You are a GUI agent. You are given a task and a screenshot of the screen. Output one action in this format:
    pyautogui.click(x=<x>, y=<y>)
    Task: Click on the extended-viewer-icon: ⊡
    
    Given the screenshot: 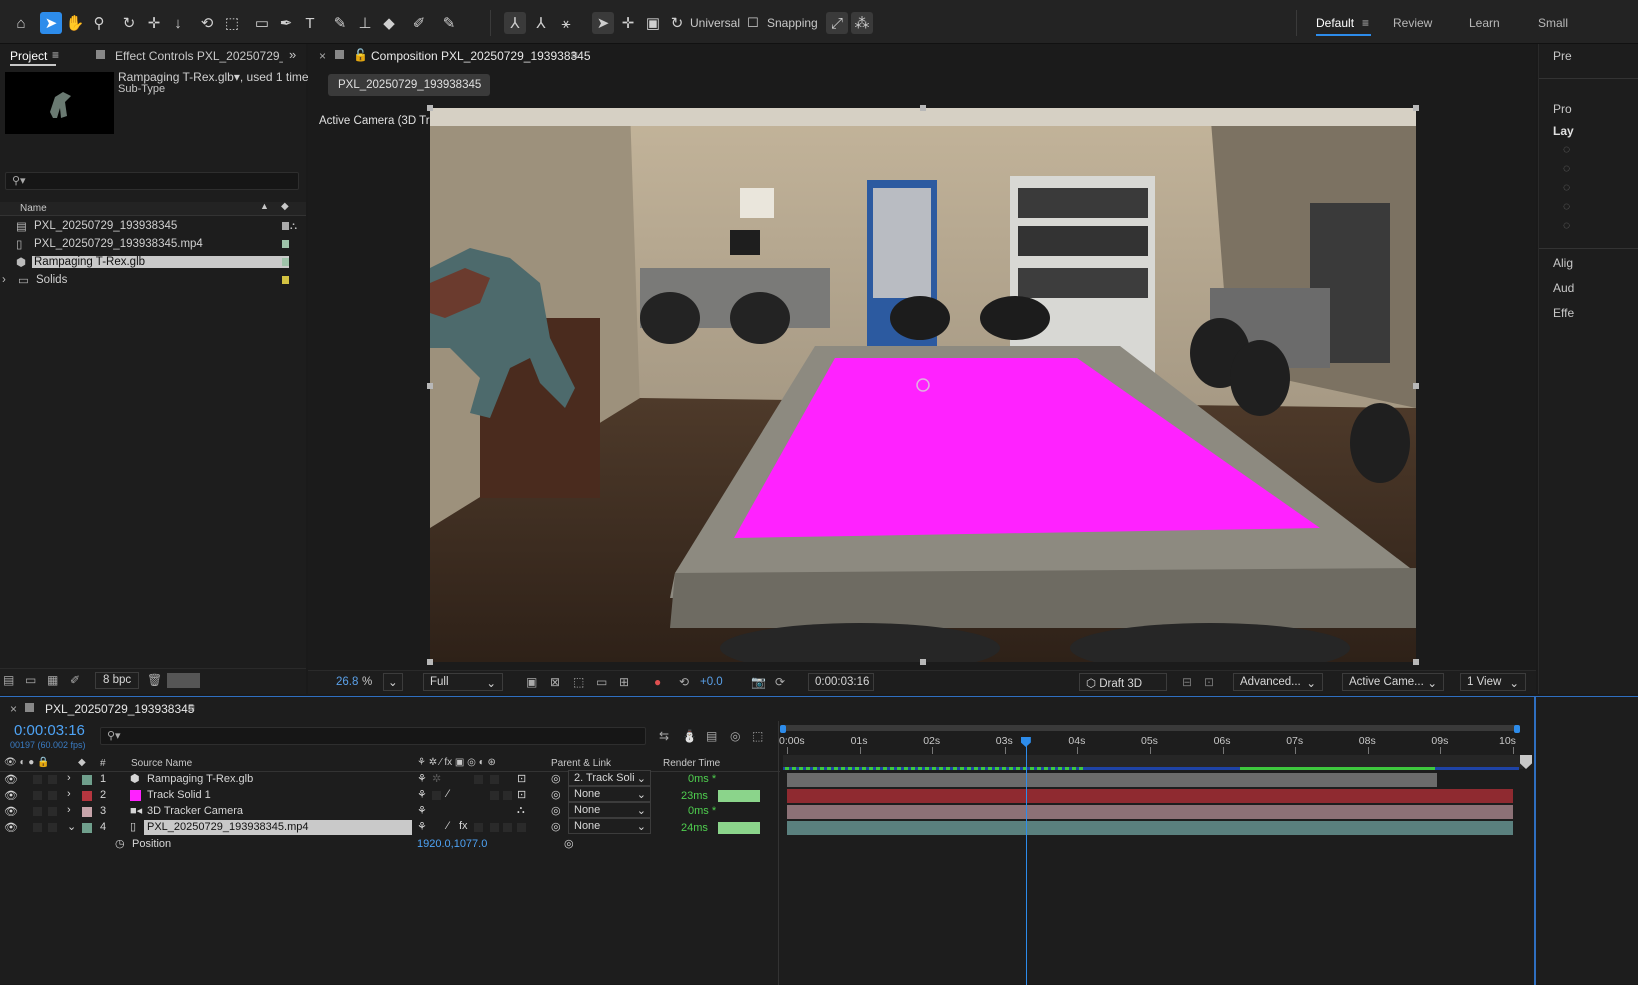 What is the action you would take?
    pyautogui.click(x=1209, y=682)
    